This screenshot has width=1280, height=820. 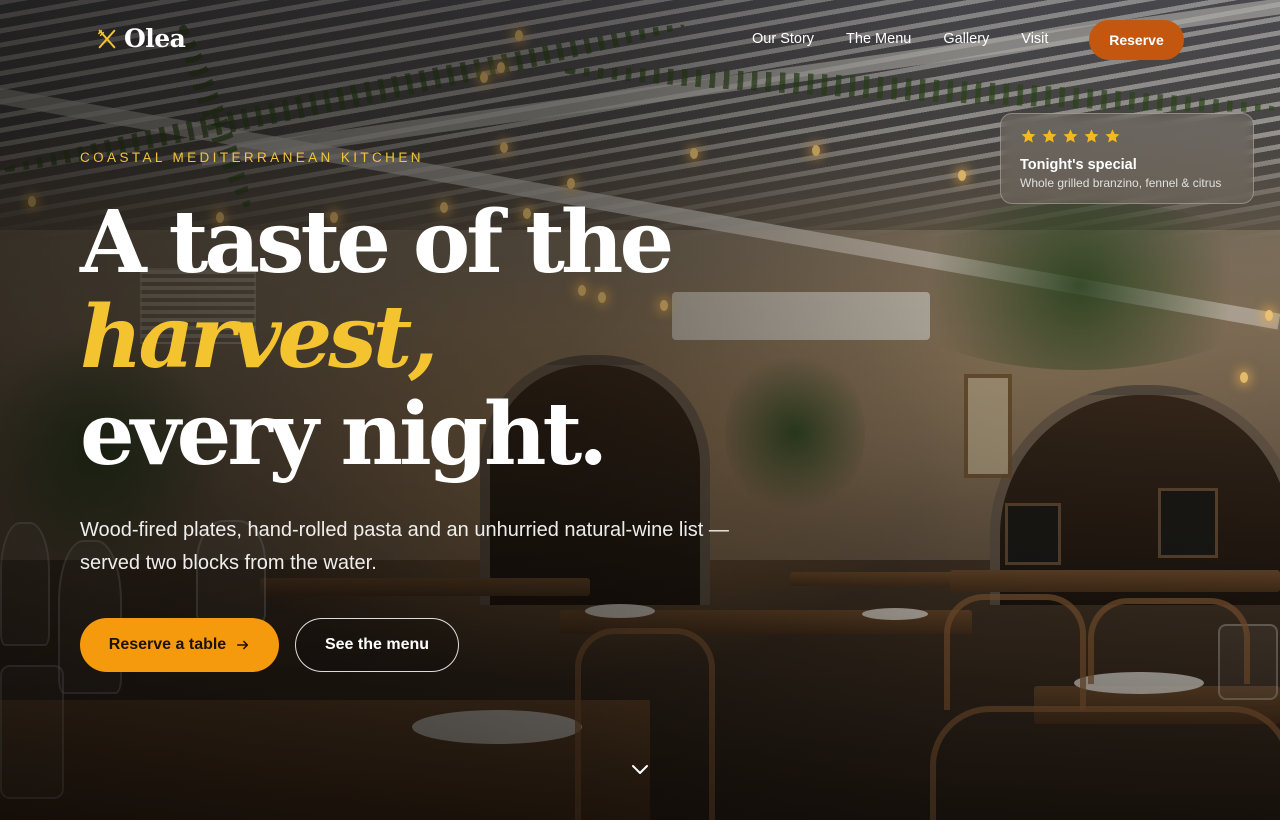 I want to click on nav-link-the-menu: The Menu, so click(x=878, y=39).